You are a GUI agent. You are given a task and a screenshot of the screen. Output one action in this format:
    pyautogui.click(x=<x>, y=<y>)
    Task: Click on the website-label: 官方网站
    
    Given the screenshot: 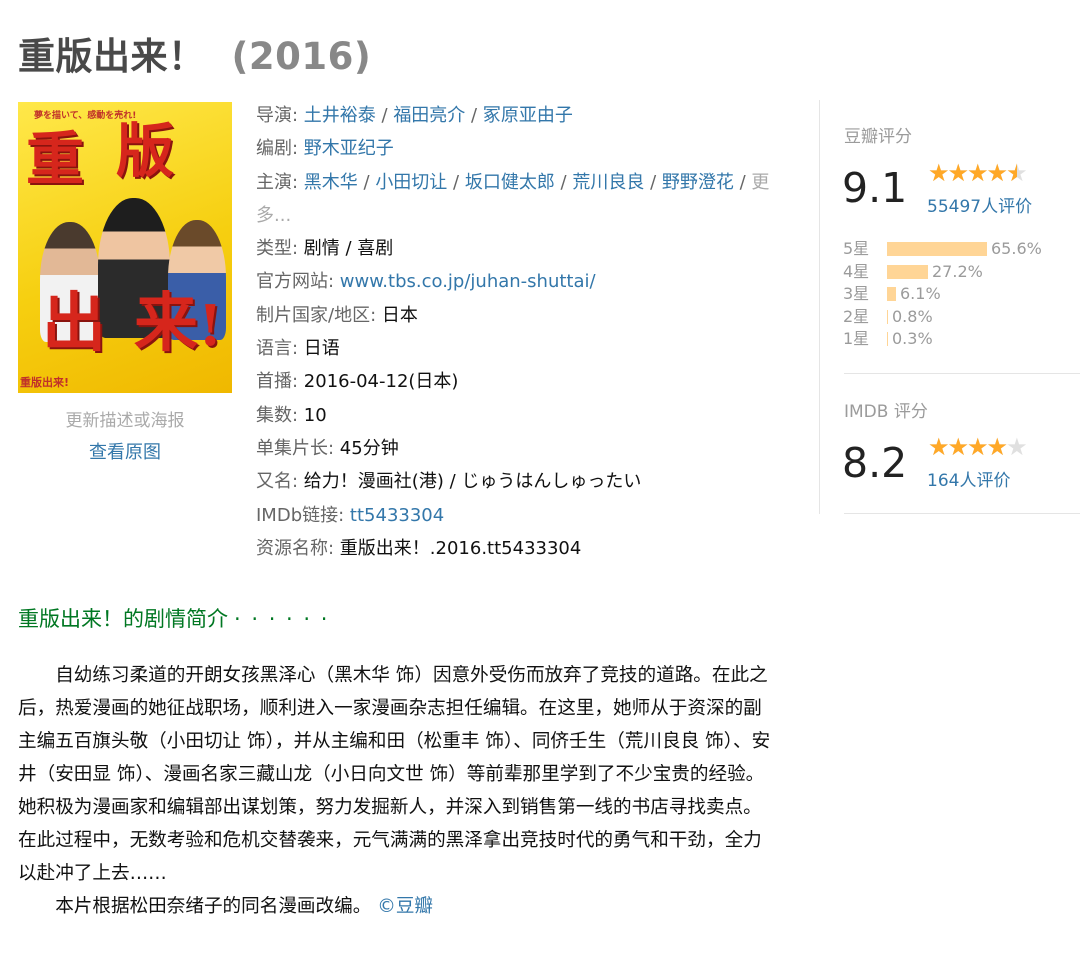 What is the action you would take?
    pyautogui.click(x=292, y=282)
    